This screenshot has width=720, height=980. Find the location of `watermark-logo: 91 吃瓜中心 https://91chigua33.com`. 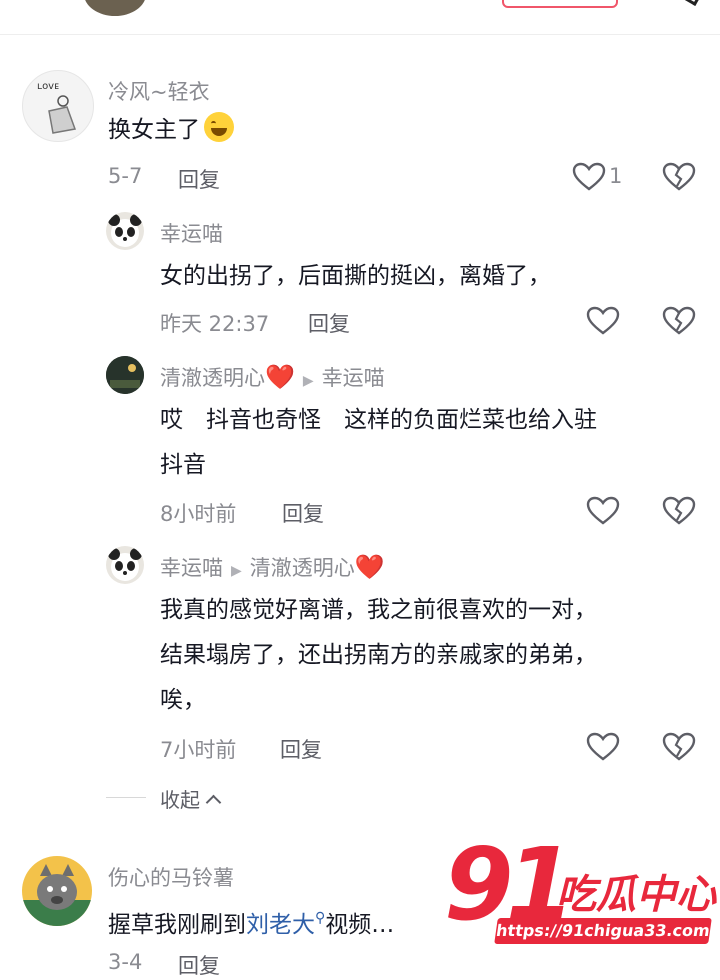

watermark-logo: 91 吃瓜中心 https://91chigua33.com is located at coordinates (582, 893).